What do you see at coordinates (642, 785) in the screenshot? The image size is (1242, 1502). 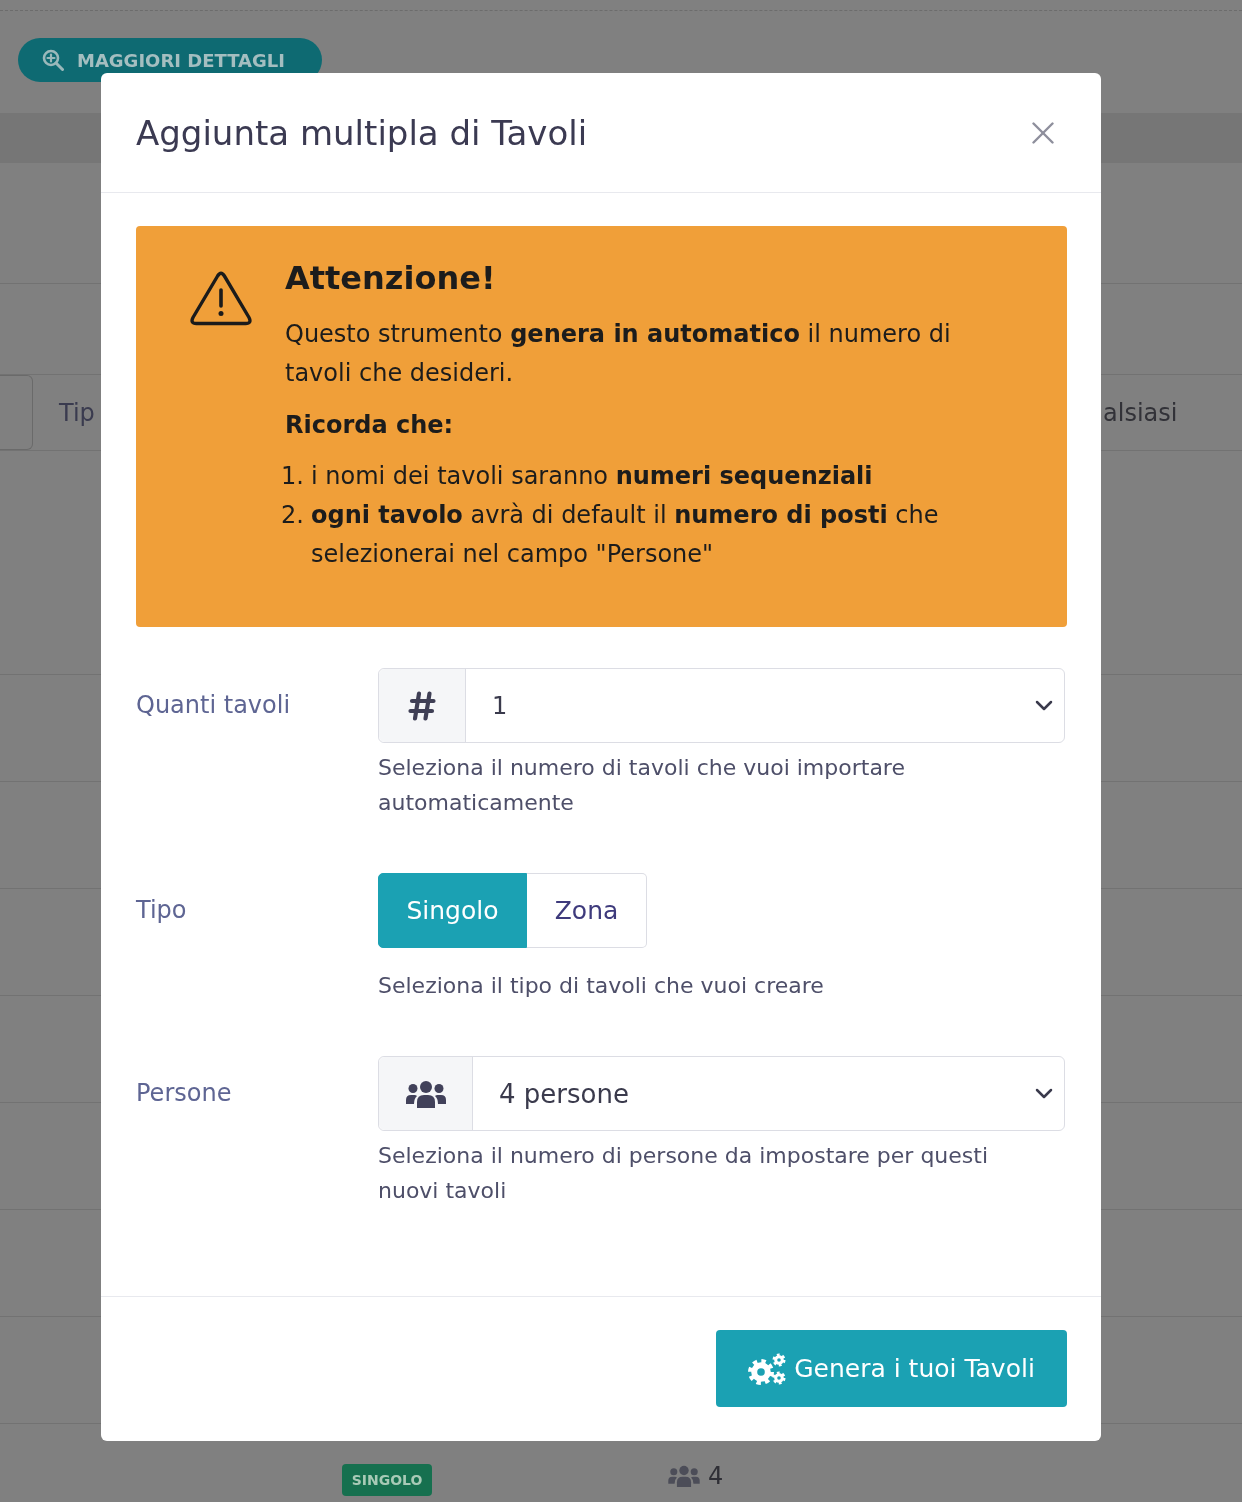 I see `help-text: Seleziona il numero di tavoli che vuoi importare automaticamente` at bounding box center [642, 785].